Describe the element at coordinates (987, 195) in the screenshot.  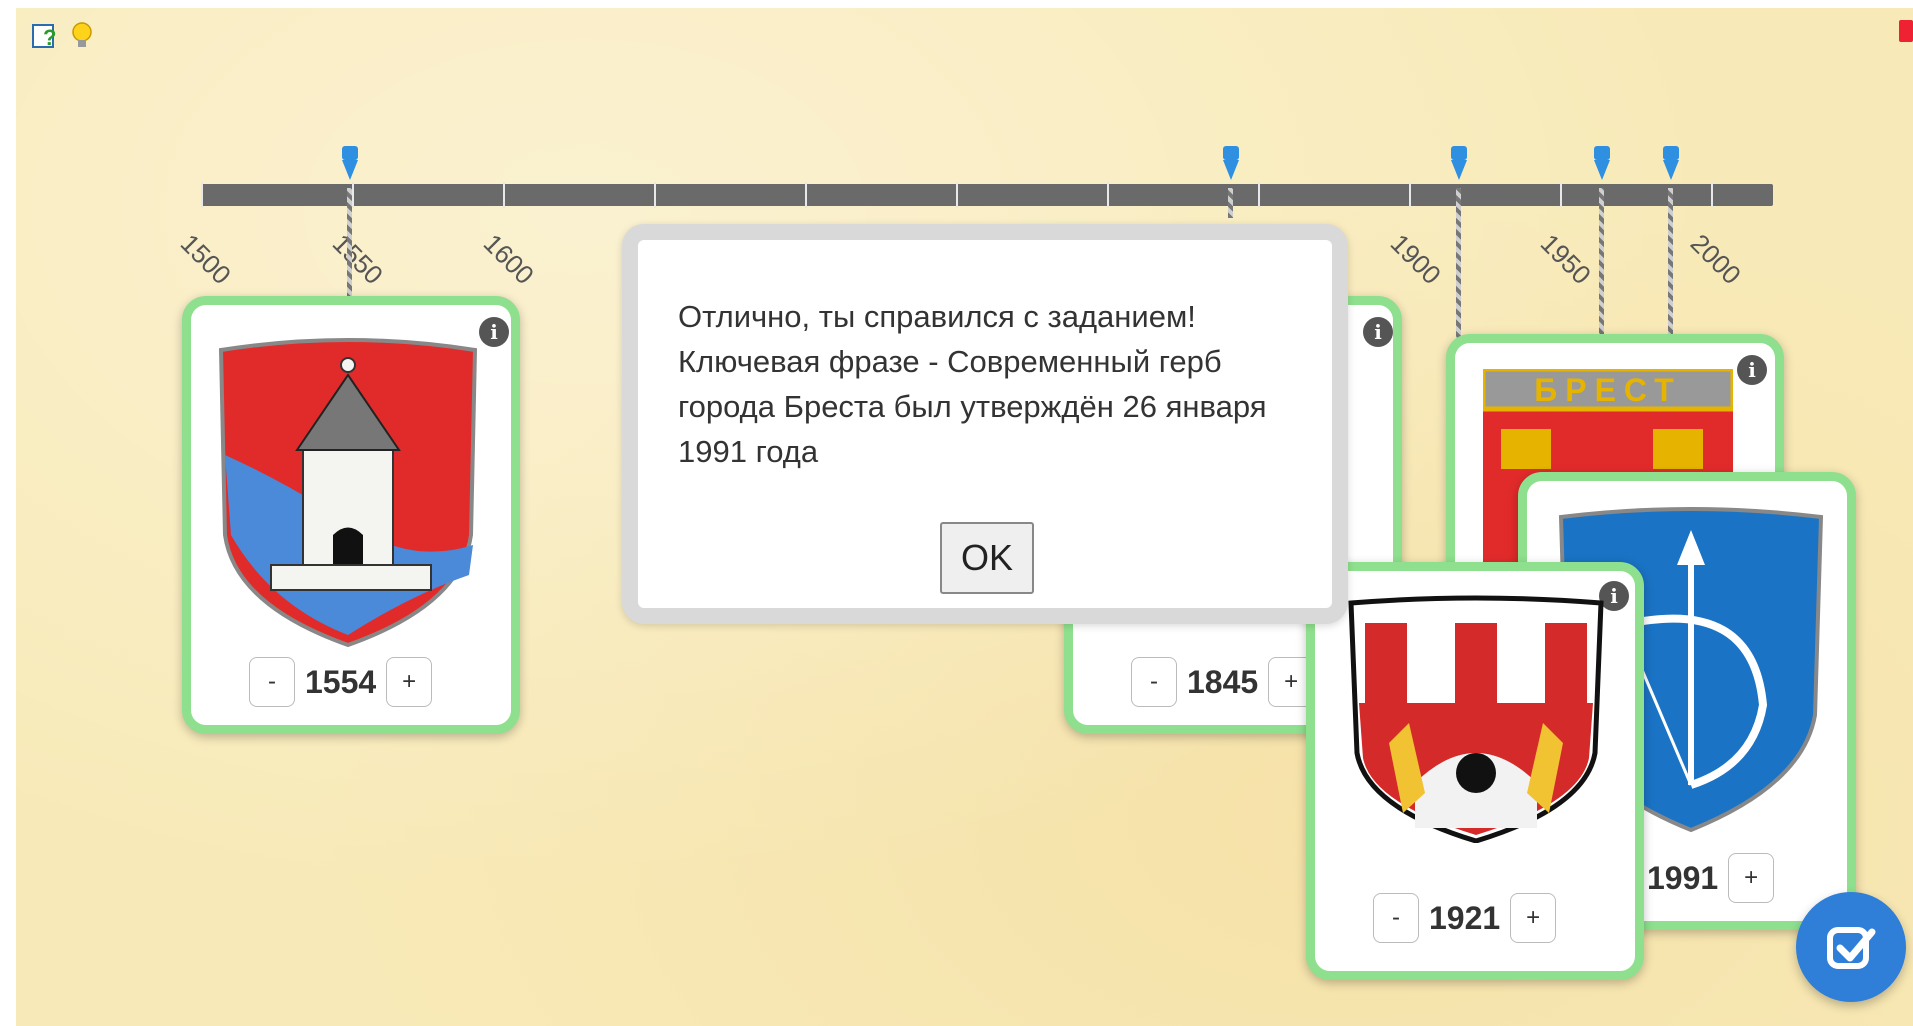
I see `timeline-axis` at that location.